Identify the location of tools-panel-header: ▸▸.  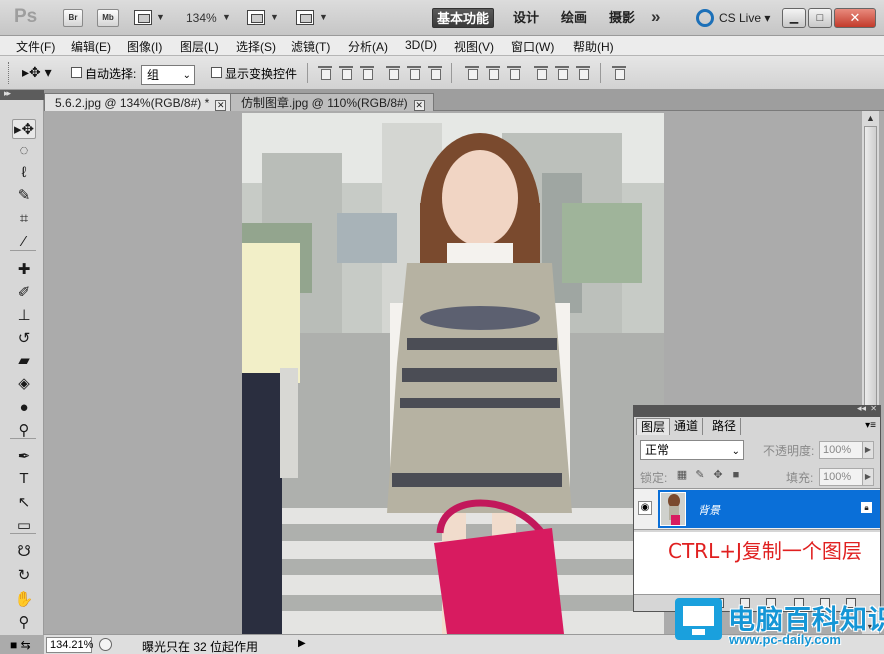
(22, 94).